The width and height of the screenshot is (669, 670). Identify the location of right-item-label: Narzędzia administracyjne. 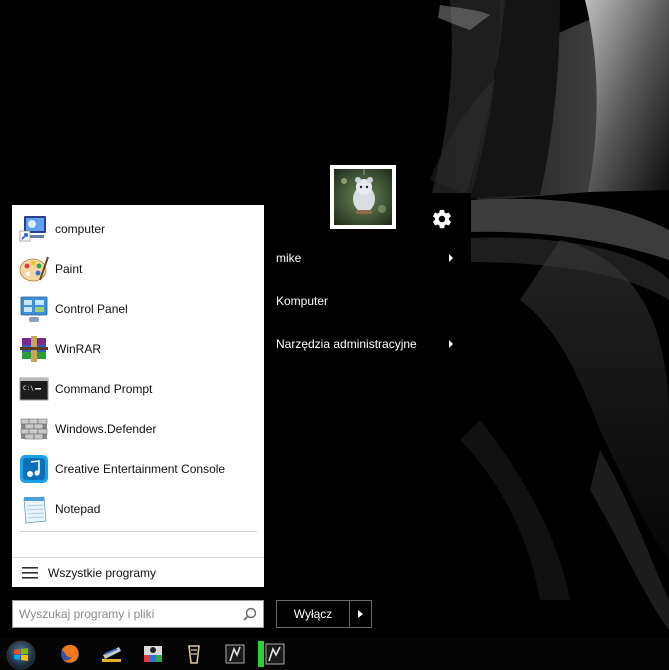
(346, 344).